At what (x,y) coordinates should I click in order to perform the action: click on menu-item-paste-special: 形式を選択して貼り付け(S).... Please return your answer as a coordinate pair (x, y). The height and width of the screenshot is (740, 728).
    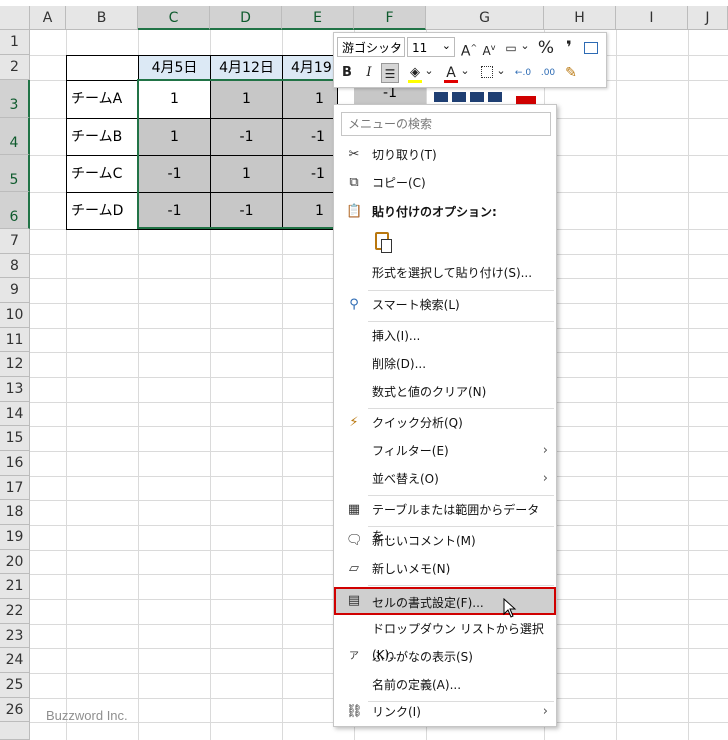
    Looking at the image, I should click on (445, 273).